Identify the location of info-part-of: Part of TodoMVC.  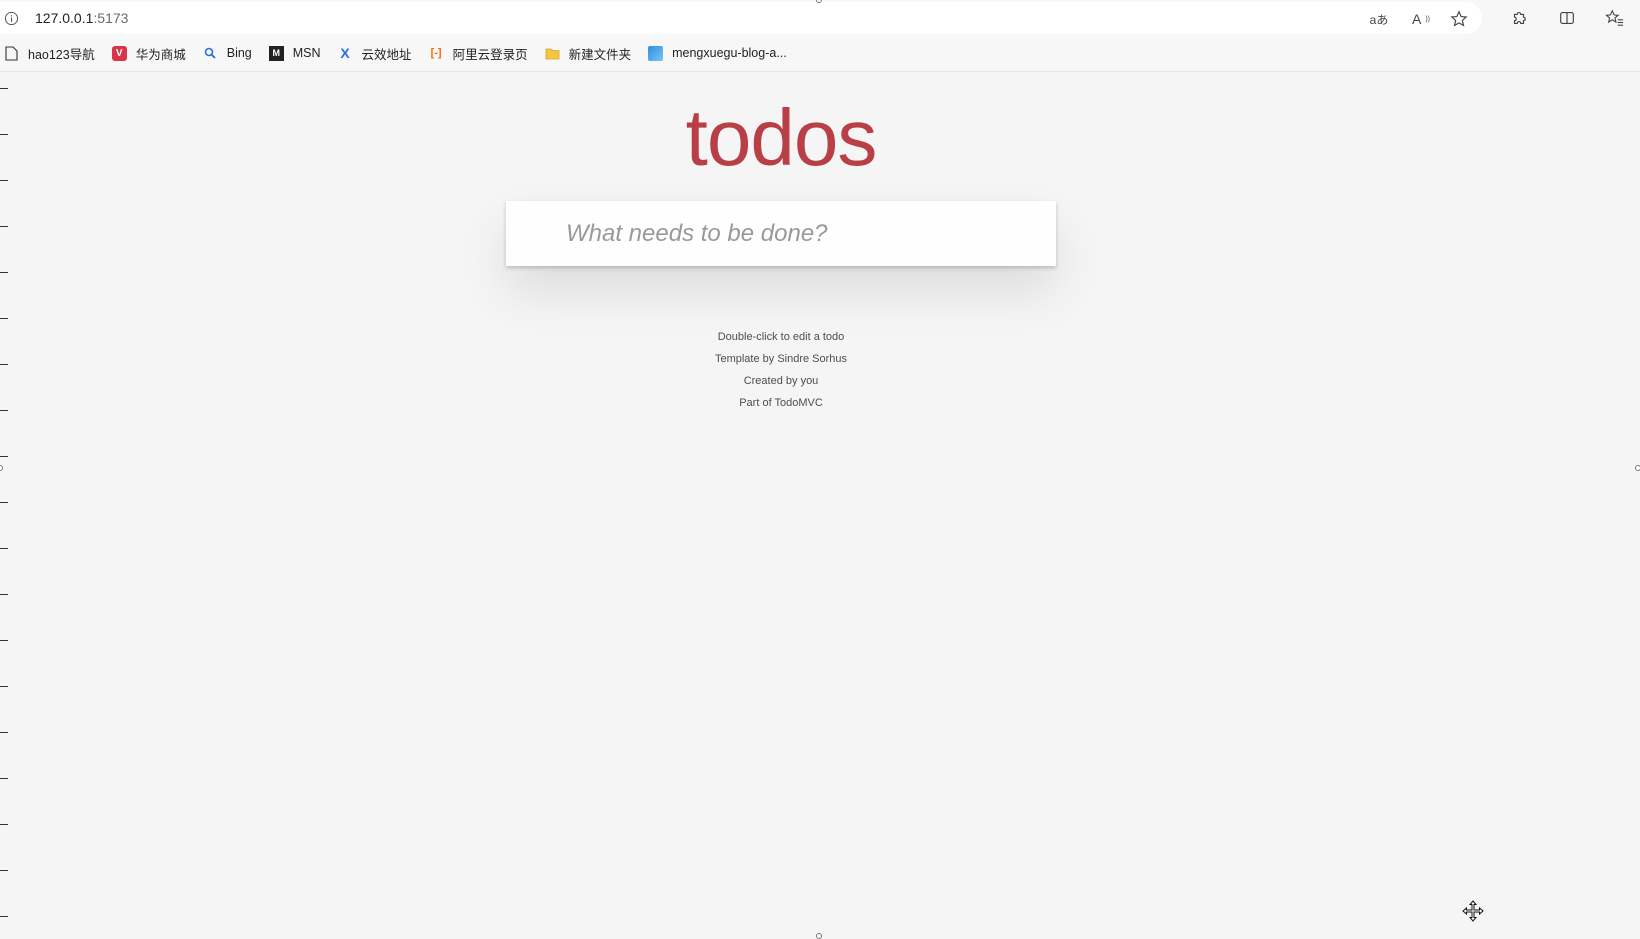
(781, 403).